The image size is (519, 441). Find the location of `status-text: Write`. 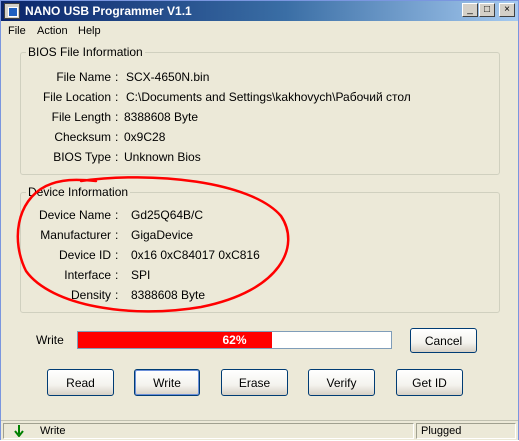

status-text: Write is located at coordinates (53, 431).